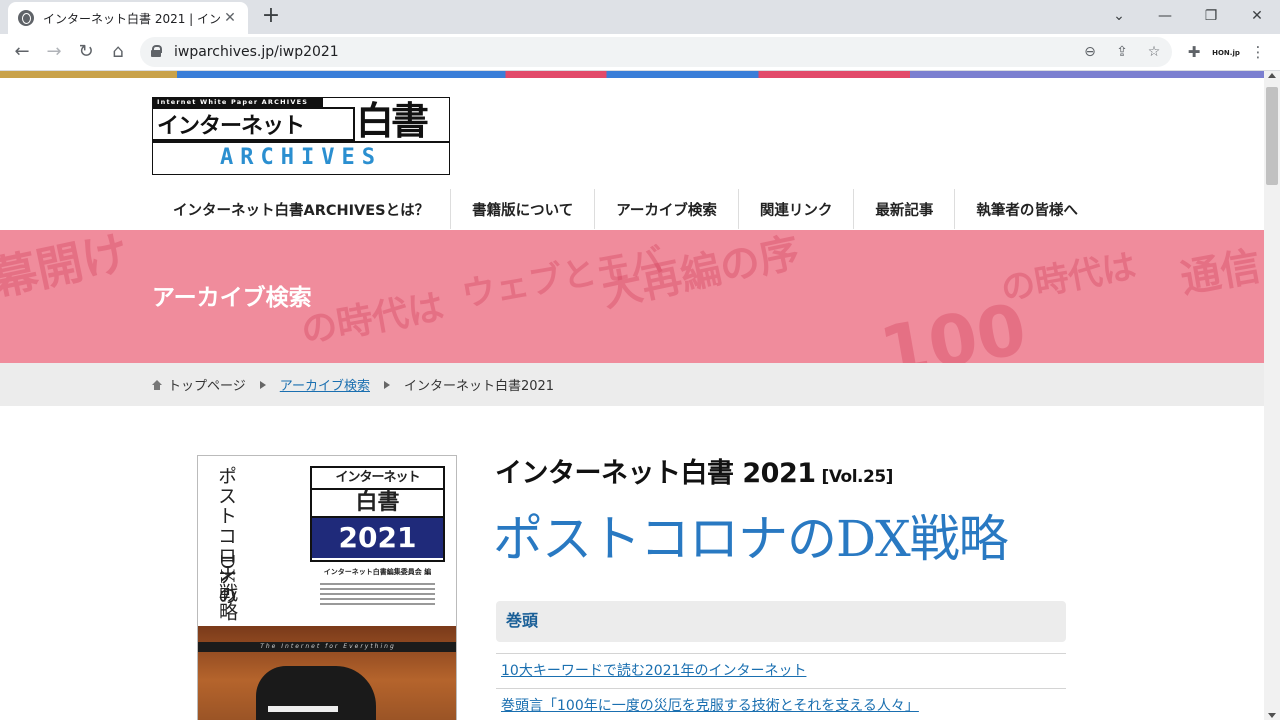 Image resolution: width=1280 pixels, height=720 pixels. I want to click on scroll-thumb, so click(1272, 136).